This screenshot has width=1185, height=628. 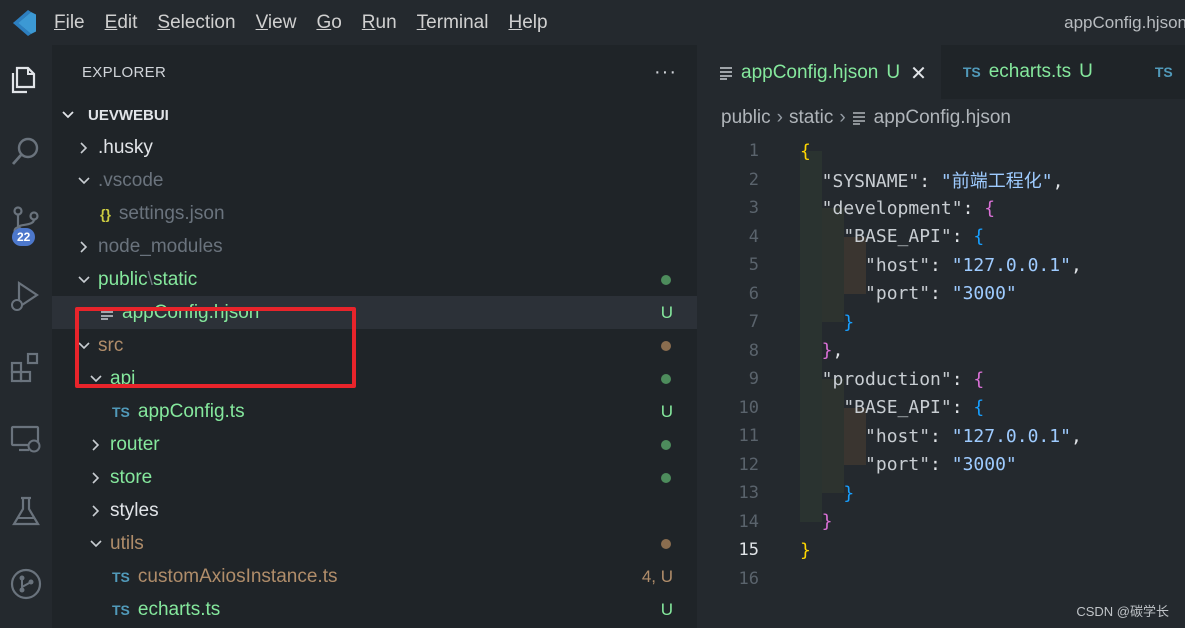 I want to click on code-line: 12 "port": "3000", so click(x=941, y=465).